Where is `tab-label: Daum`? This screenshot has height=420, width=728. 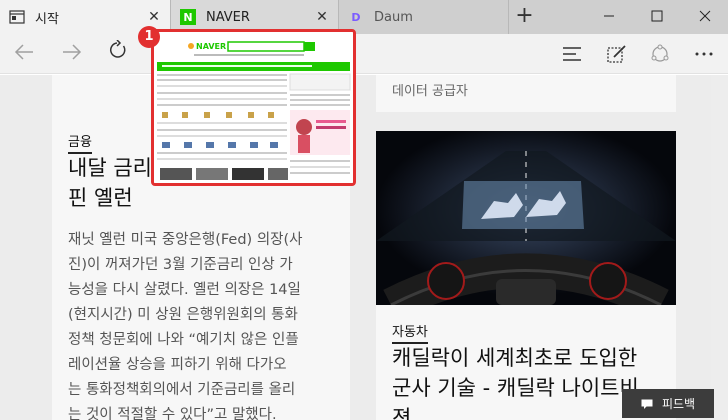
tab-label: Daum is located at coordinates (393, 17).